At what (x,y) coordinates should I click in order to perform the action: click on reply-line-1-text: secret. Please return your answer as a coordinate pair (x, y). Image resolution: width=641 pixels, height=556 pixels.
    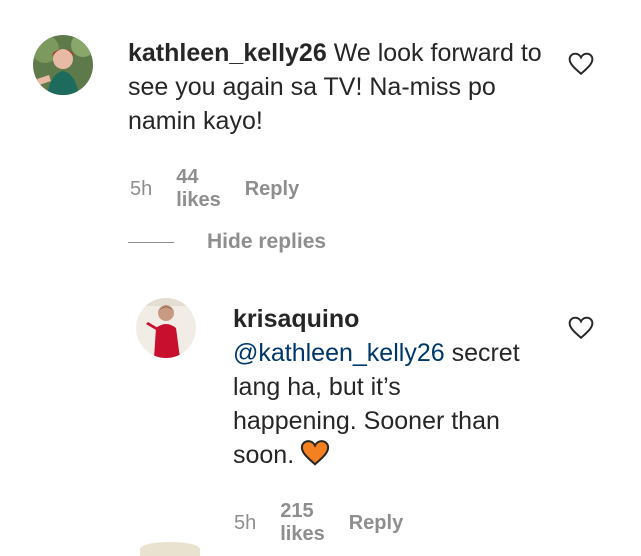
    Looking at the image, I should click on (482, 353).